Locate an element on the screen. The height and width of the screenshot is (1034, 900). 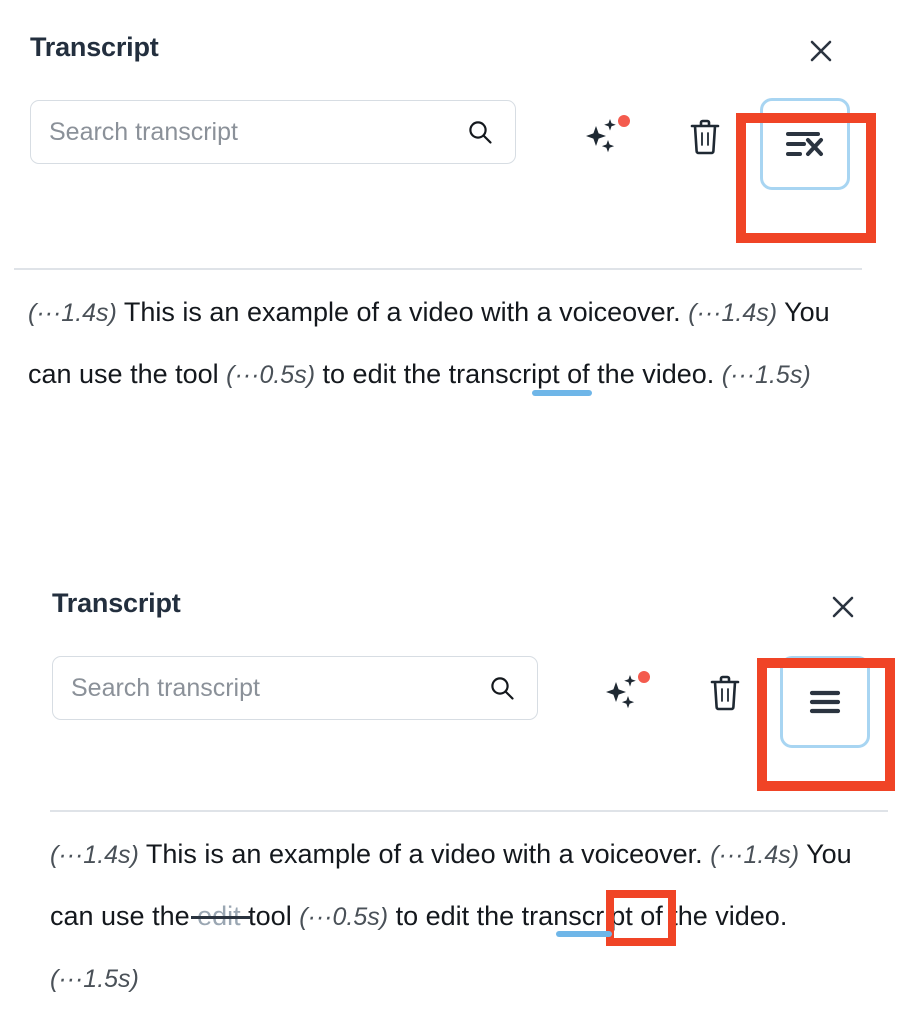
hamburger-menu-icon is located at coordinates (825, 702).